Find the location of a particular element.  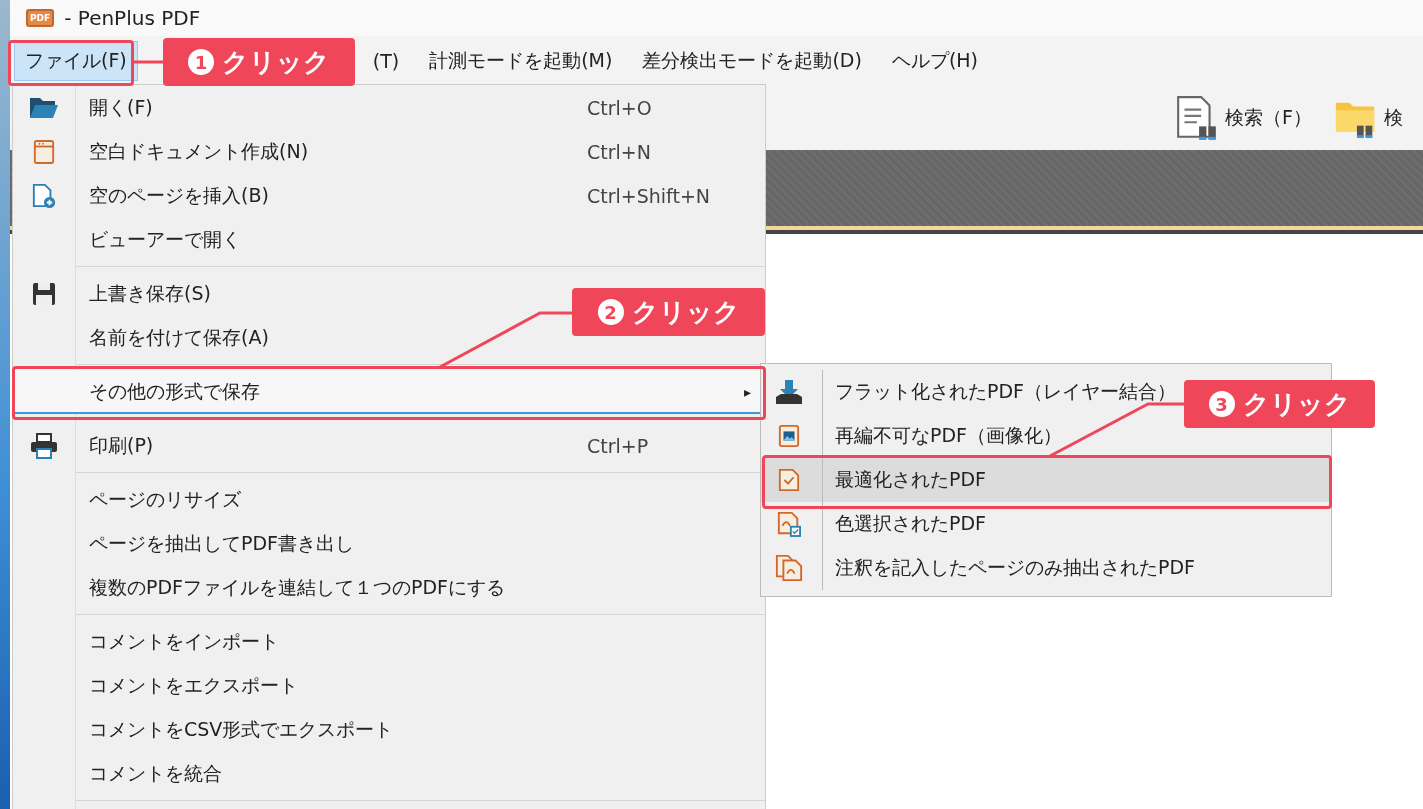

menu-item: 空のページを挿入(B) Ctrl+Shift+N is located at coordinates (389, 196).